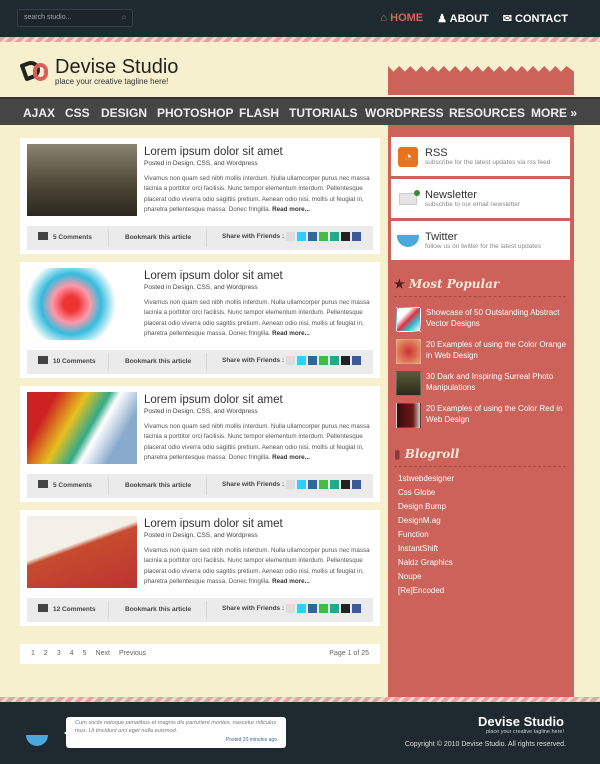 This screenshot has height=764, width=600. What do you see at coordinates (554, 113) in the screenshot?
I see `nav-more: MORE »` at bounding box center [554, 113].